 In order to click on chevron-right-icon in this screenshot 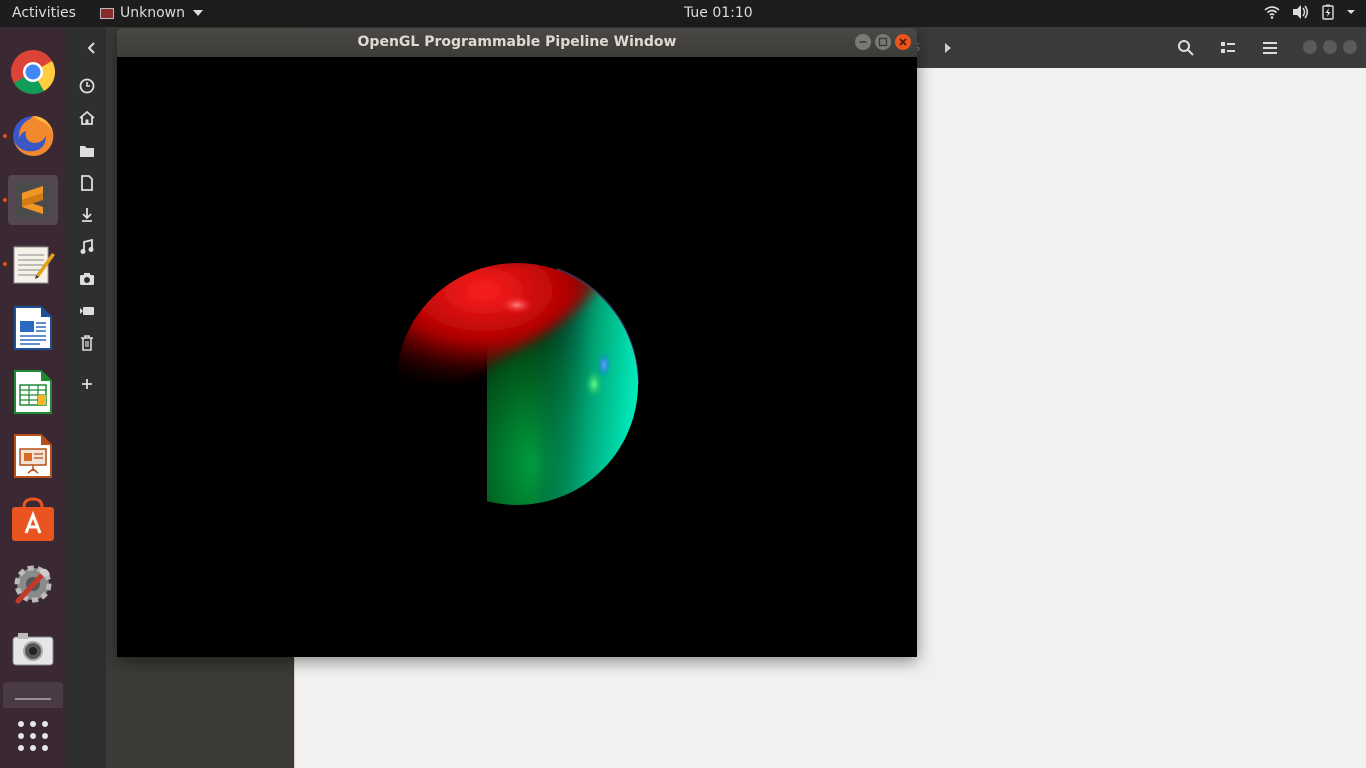, I will do `click(948, 48)`.